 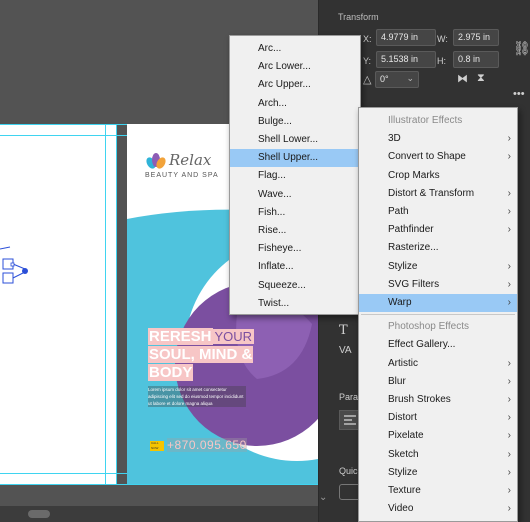 I want to click on headline-line-3: BODY, so click(x=171, y=372).